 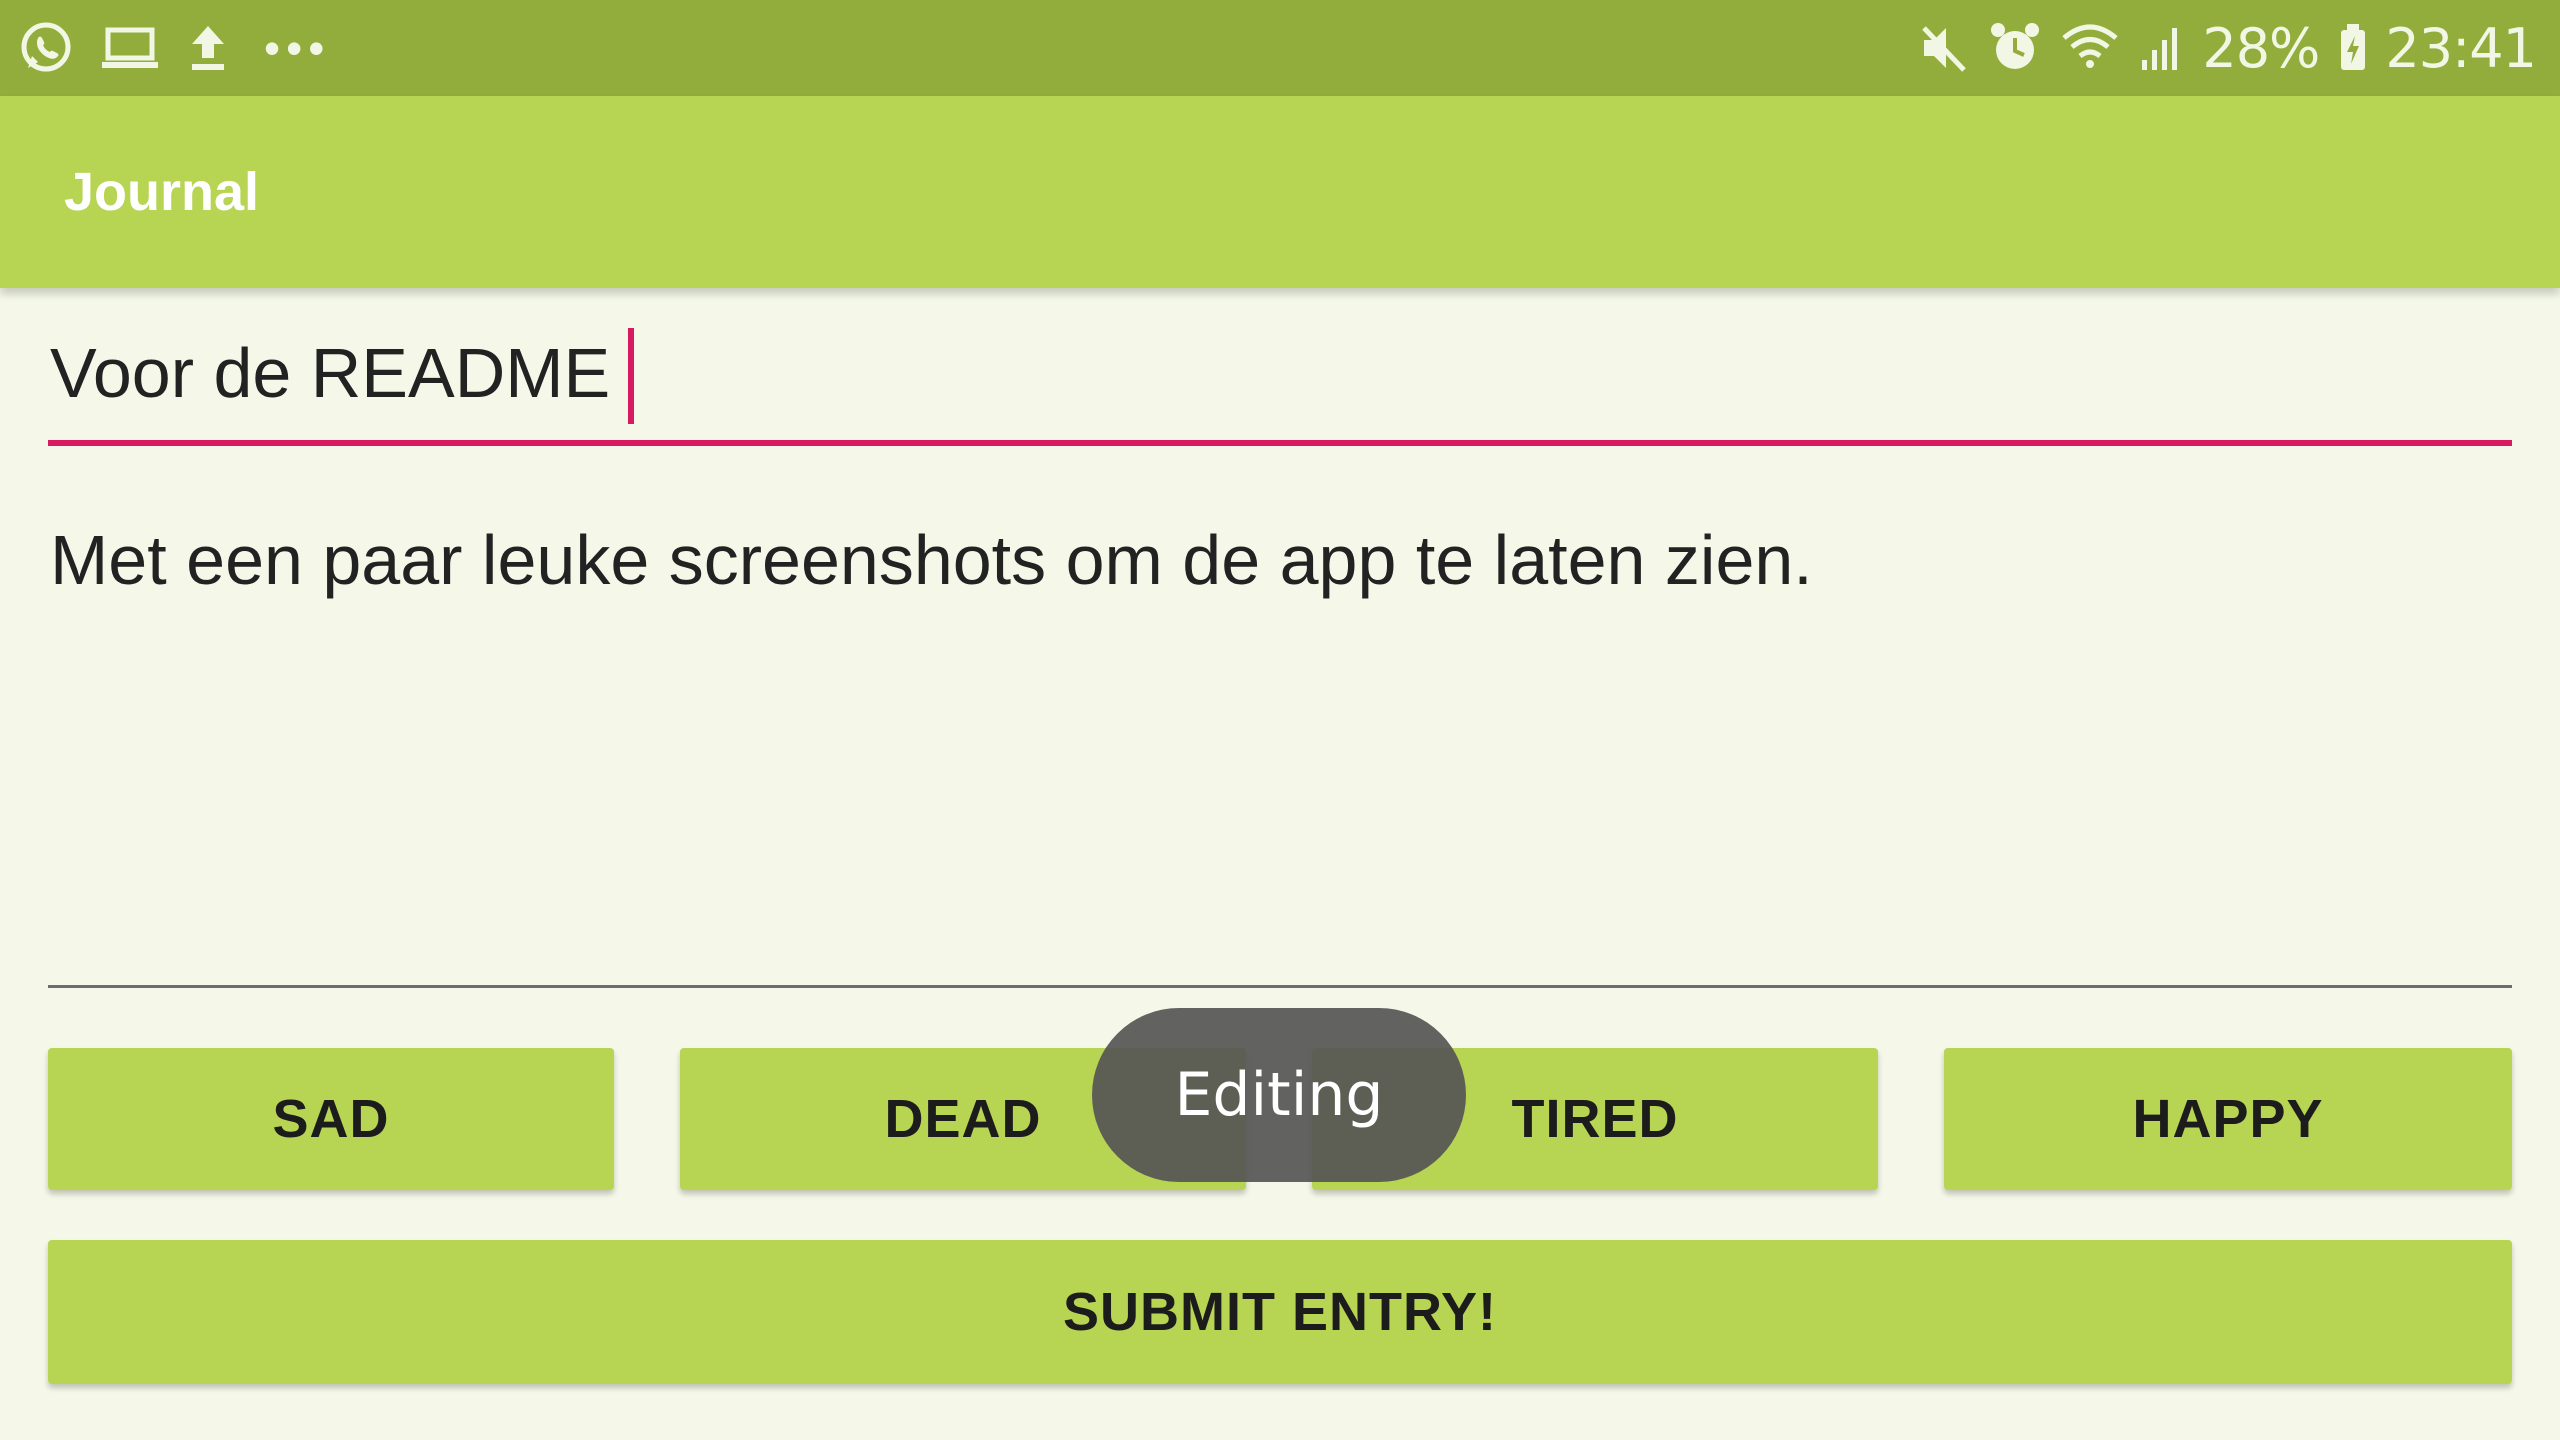 What do you see at coordinates (174, 48) in the screenshot?
I see `status-bar-notifications: •••` at bounding box center [174, 48].